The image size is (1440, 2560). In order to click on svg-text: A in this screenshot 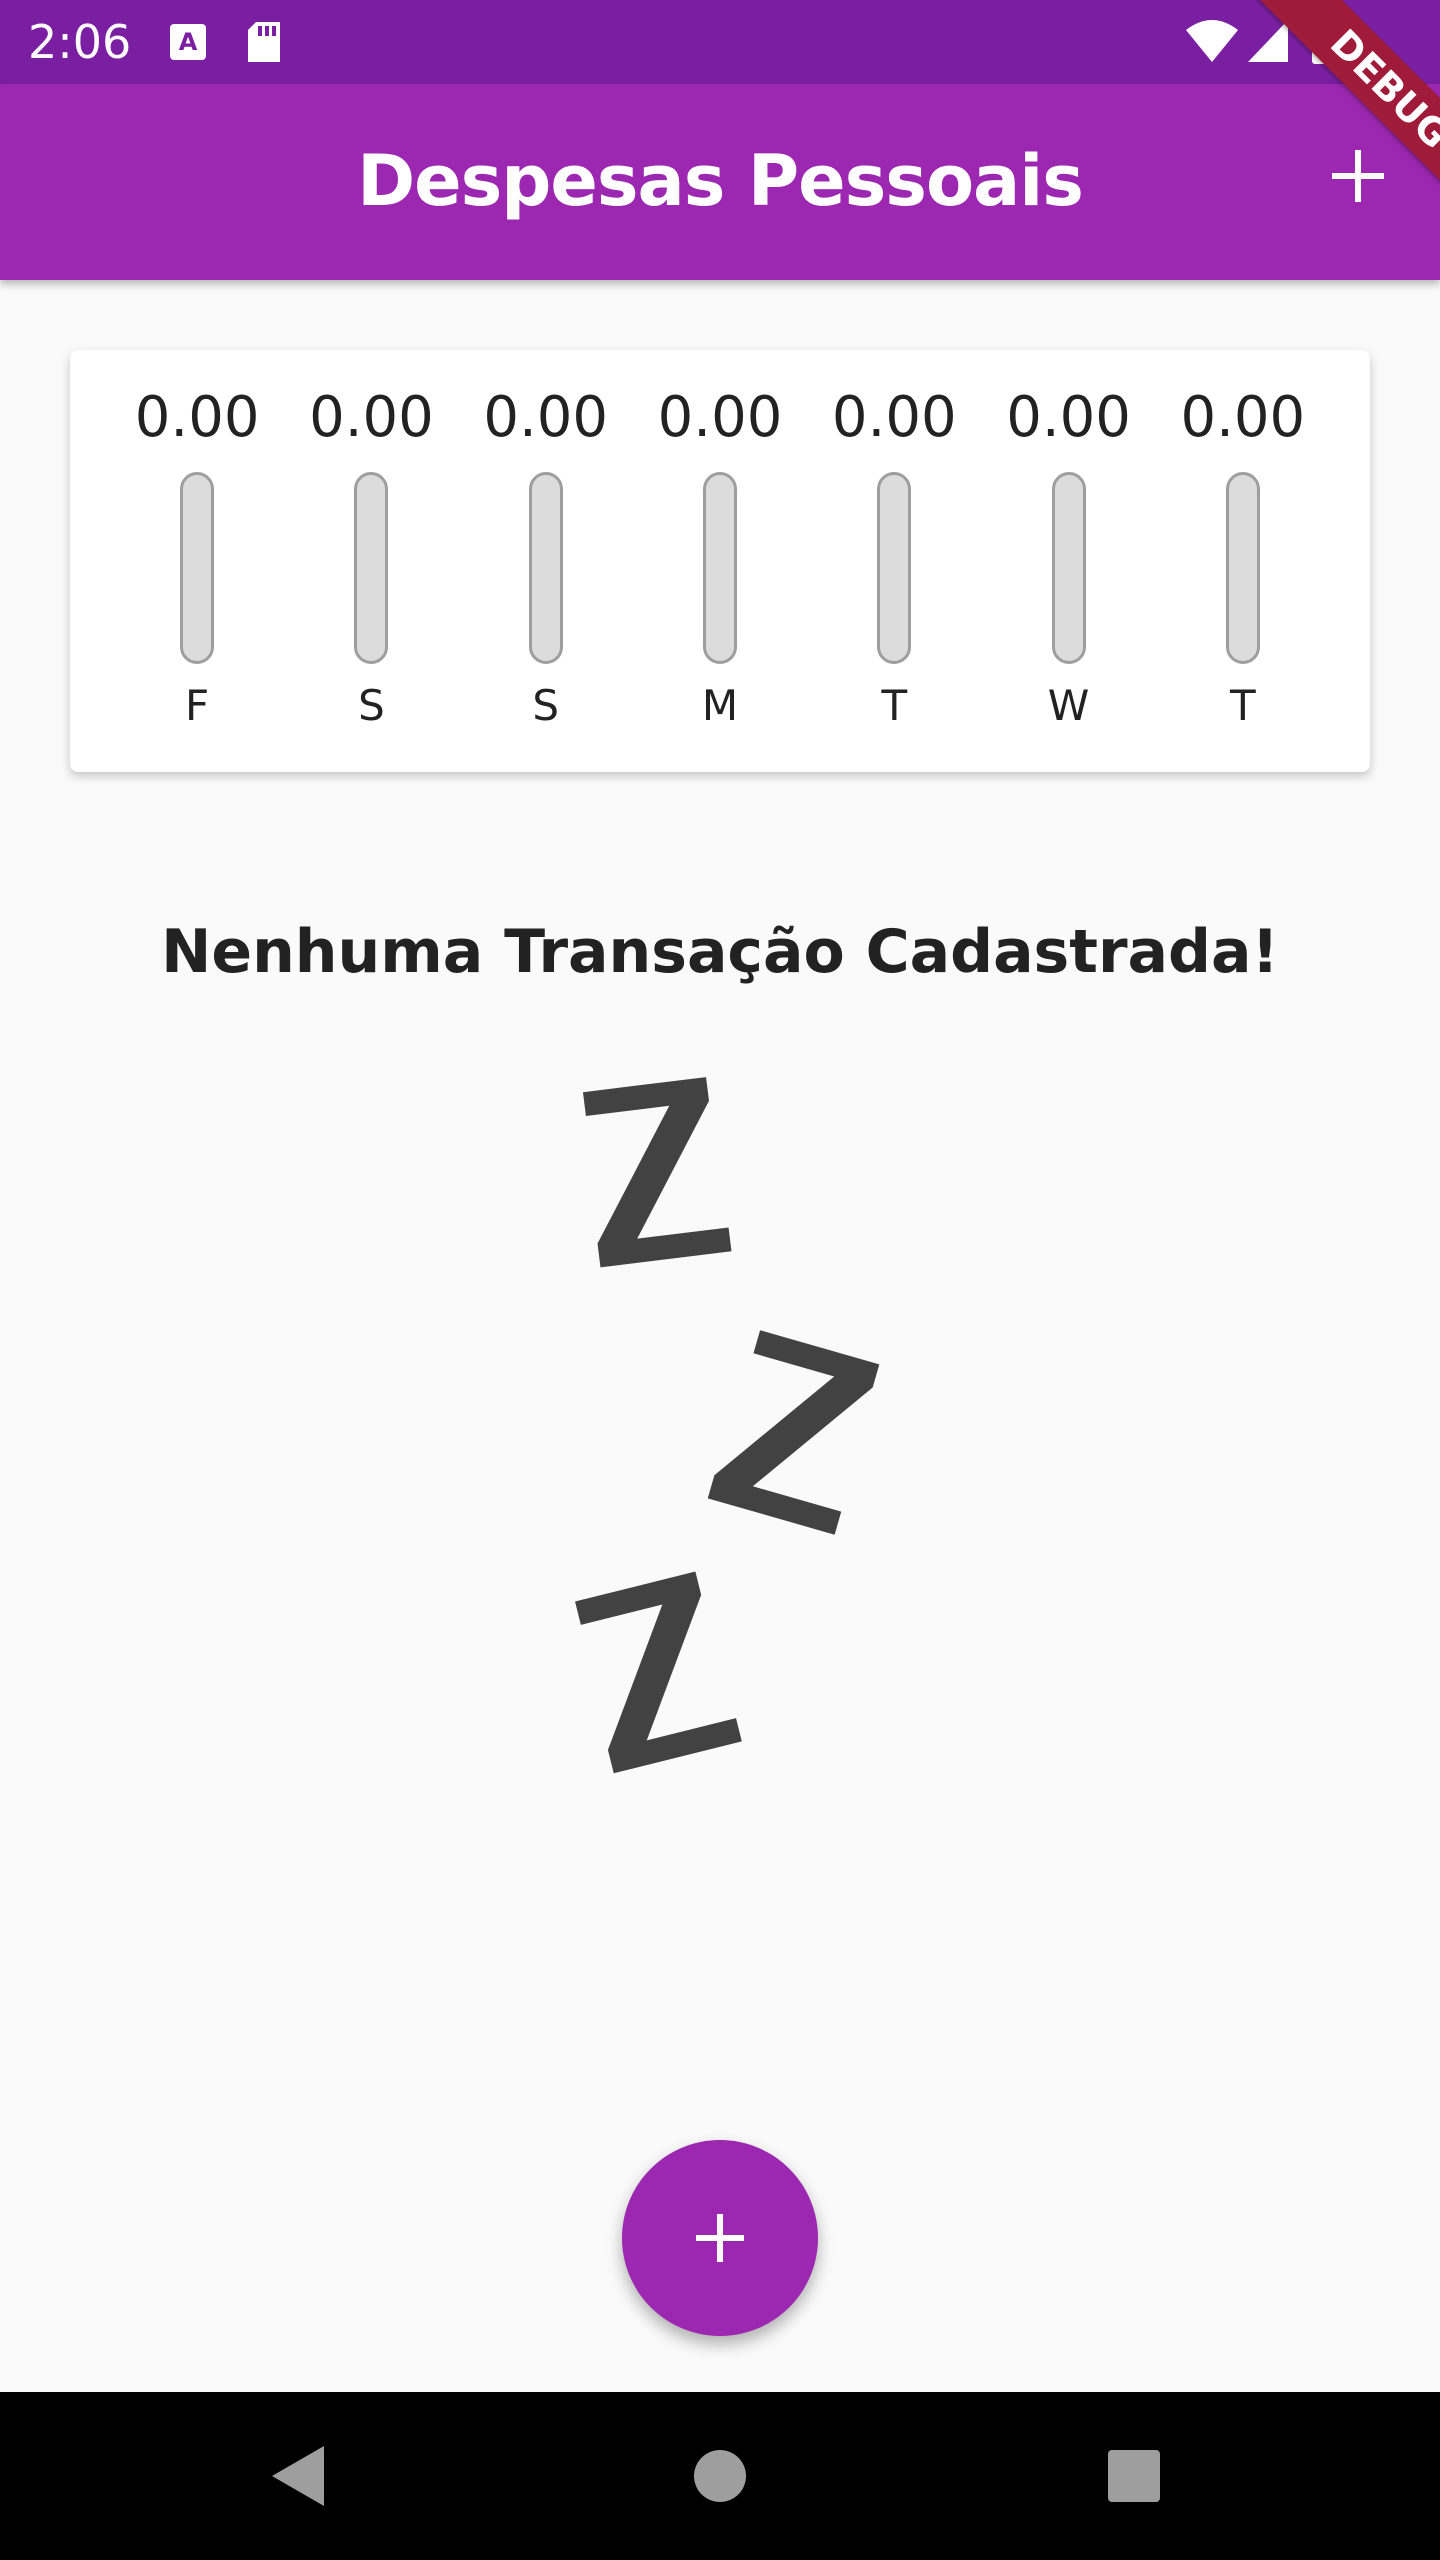, I will do `click(188, 42)`.